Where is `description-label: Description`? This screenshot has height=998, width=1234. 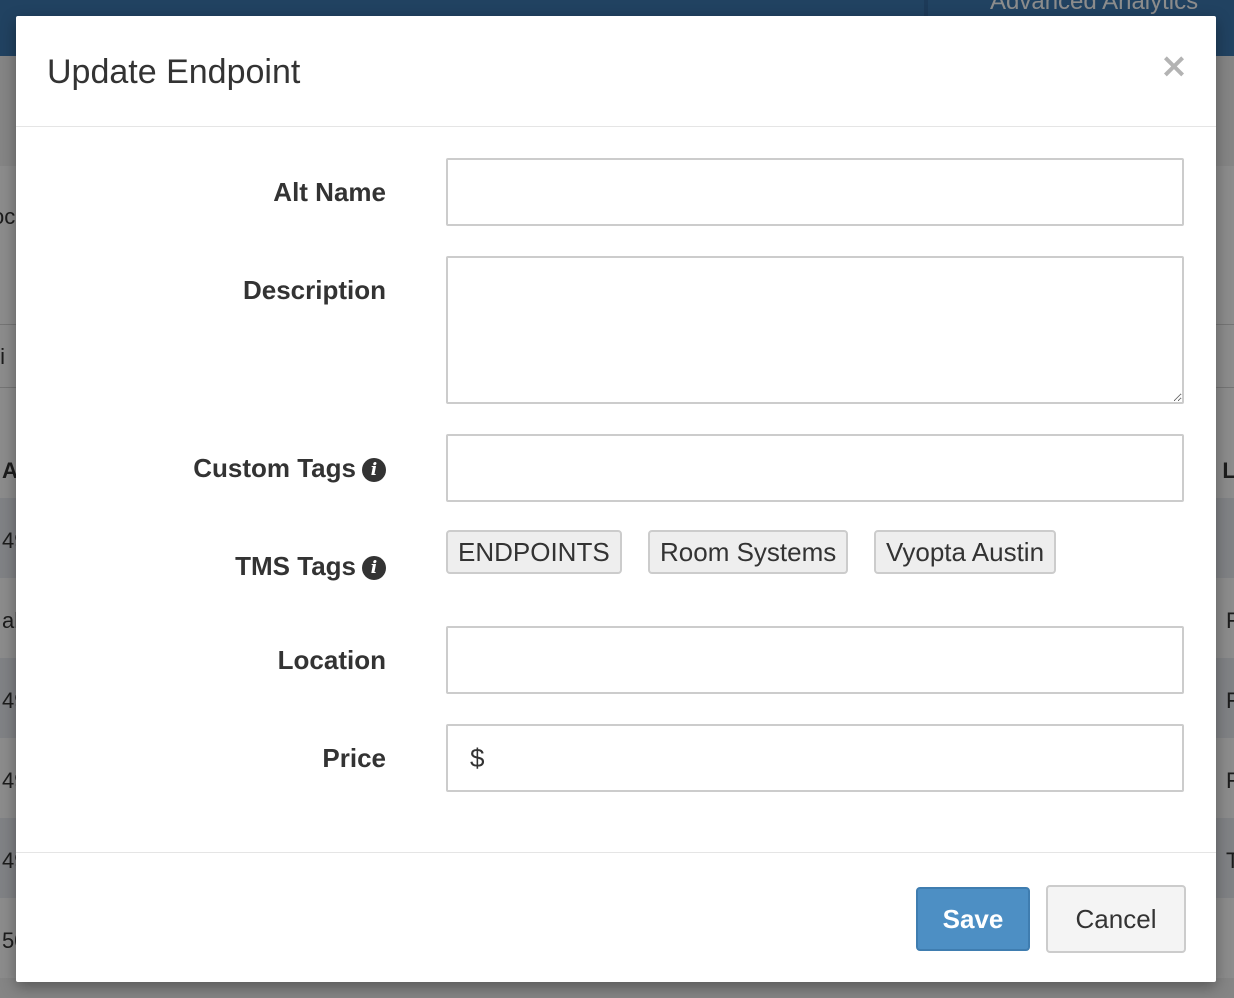 description-label: Description is located at coordinates (314, 290).